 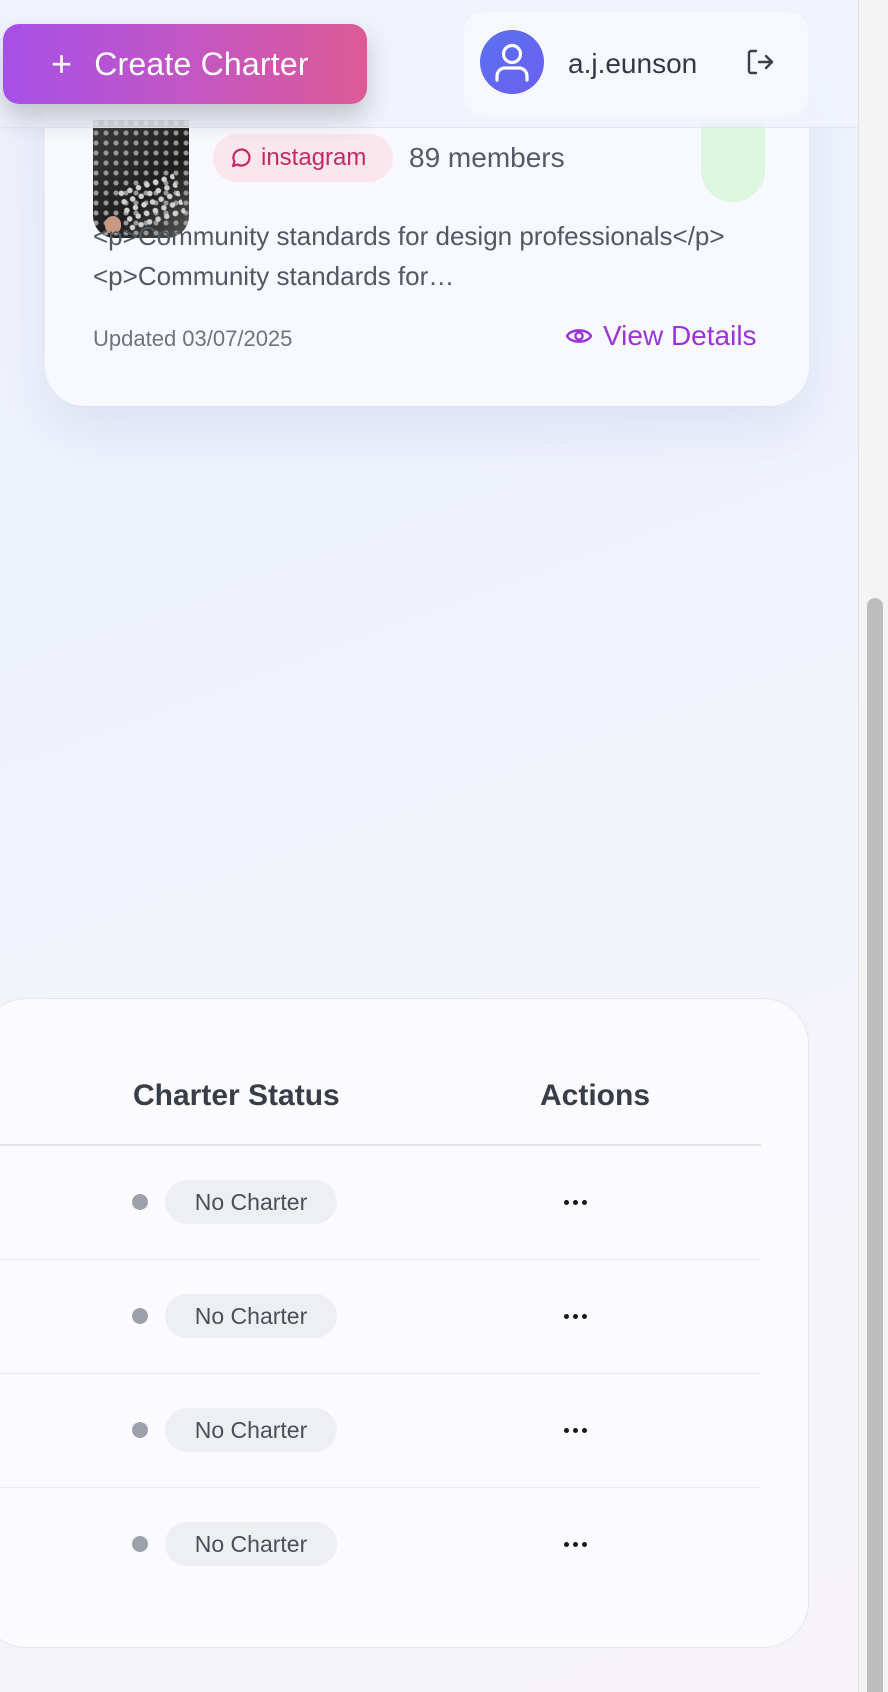 What do you see at coordinates (595, 1095) in the screenshot?
I see `column-header-actions: Actions` at bounding box center [595, 1095].